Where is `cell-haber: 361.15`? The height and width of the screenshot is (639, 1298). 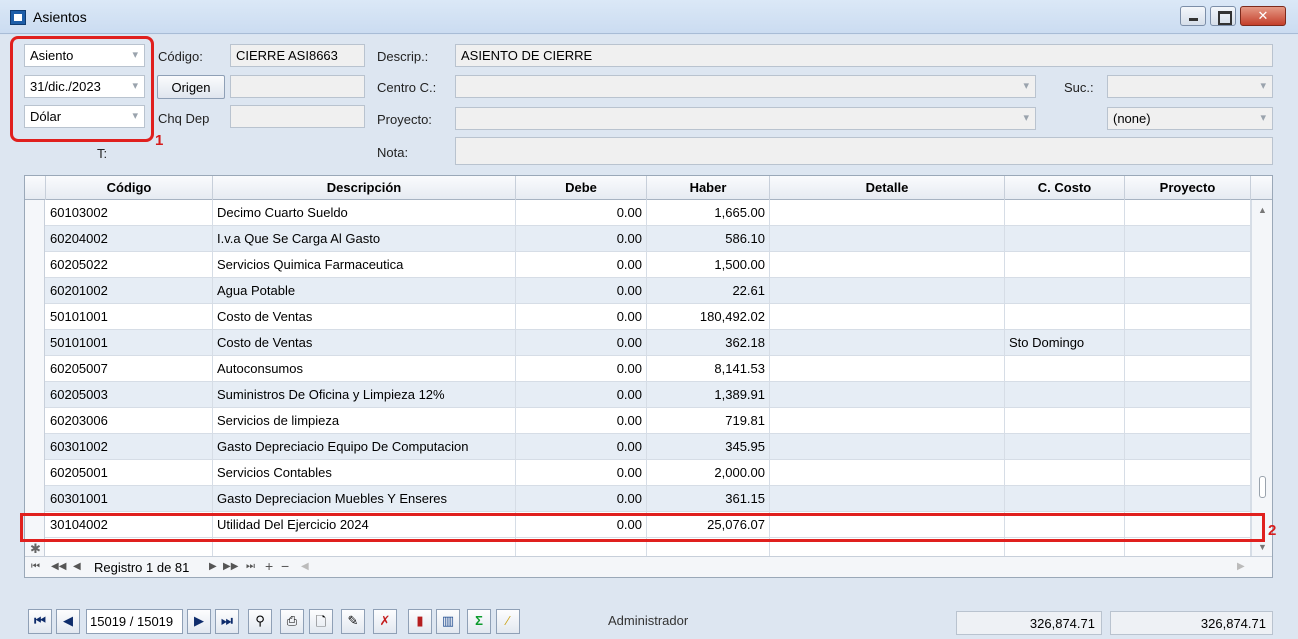 cell-haber: 361.15 is located at coordinates (708, 499).